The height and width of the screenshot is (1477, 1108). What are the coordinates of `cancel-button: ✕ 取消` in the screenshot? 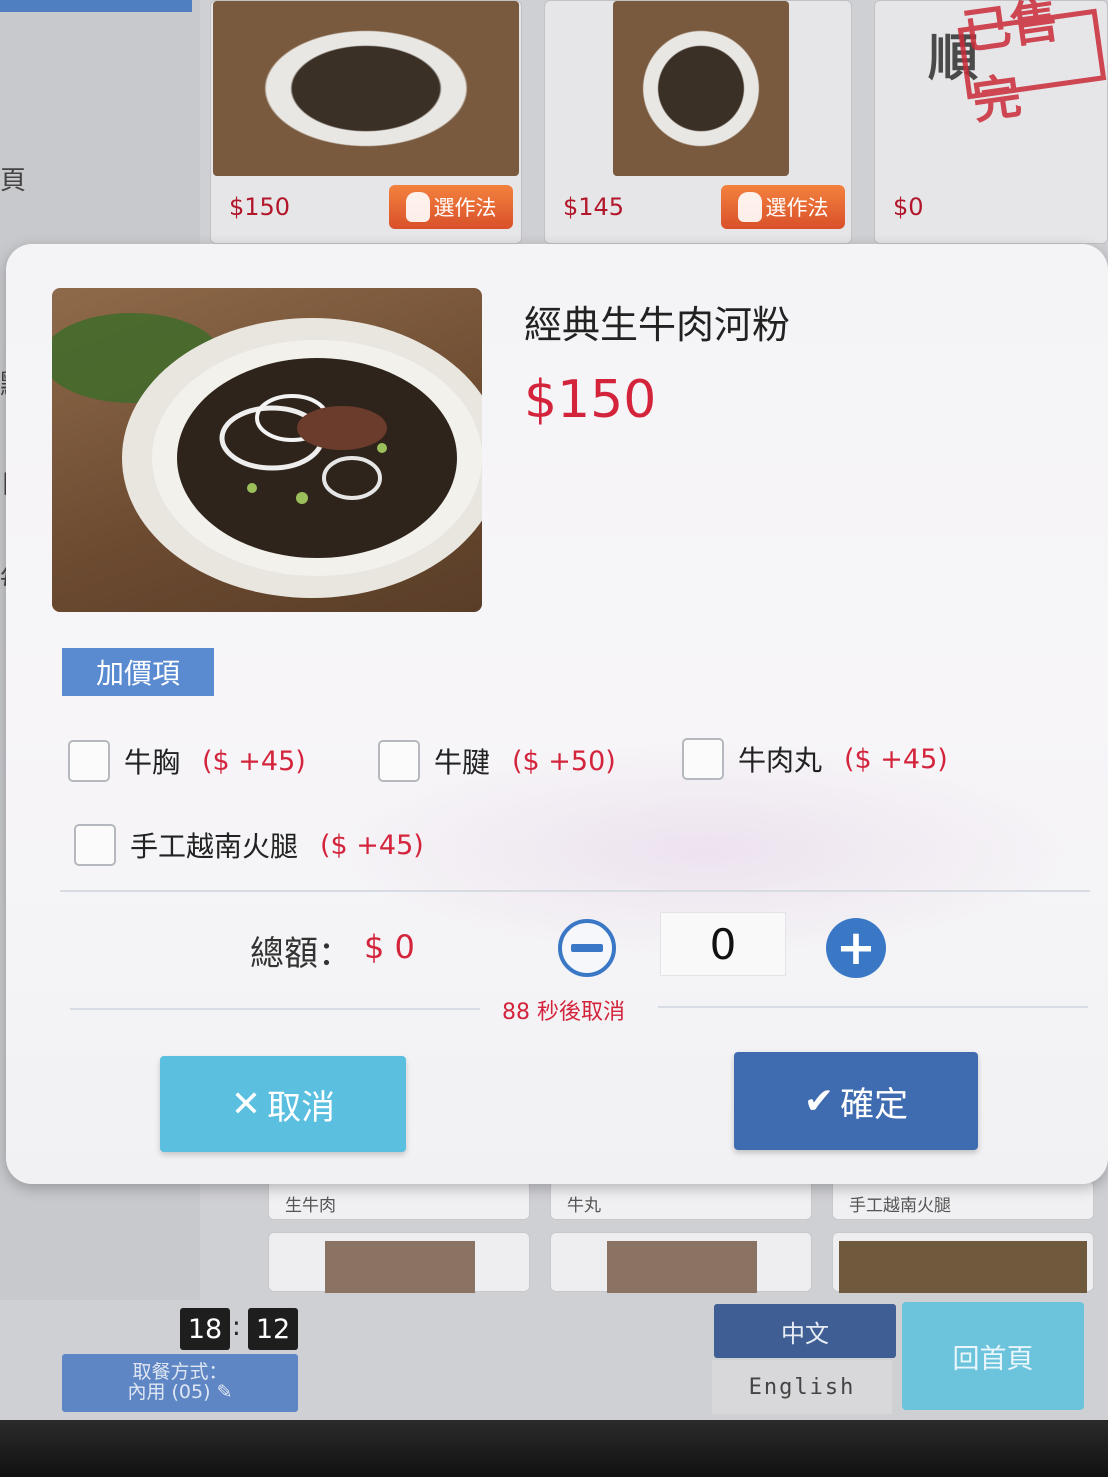 It's located at (283, 1104).